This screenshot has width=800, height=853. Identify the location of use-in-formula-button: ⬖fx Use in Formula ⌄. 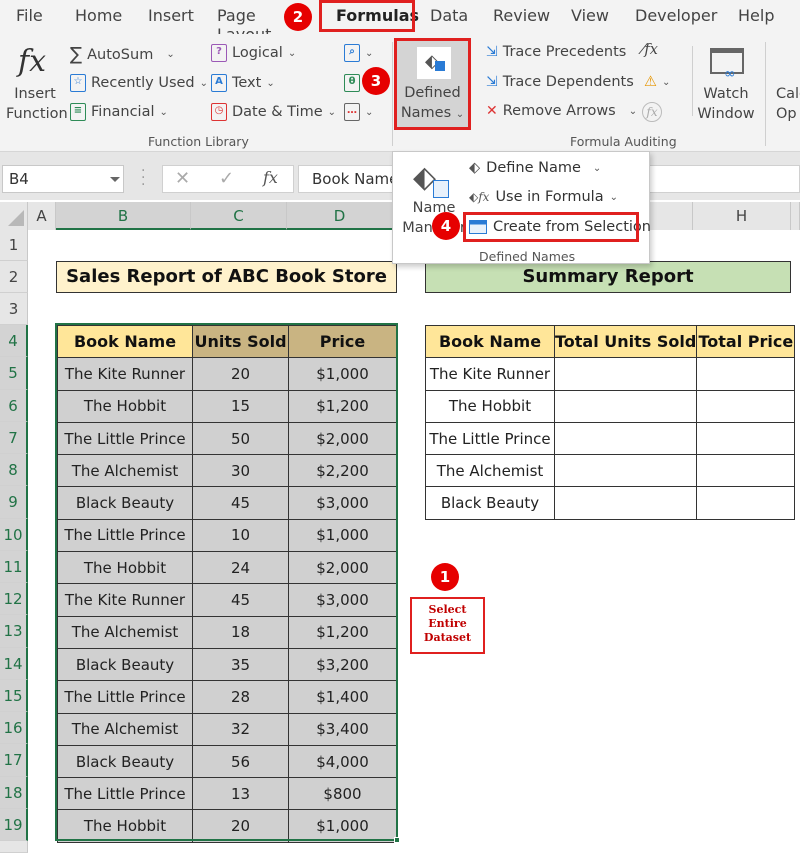
(543, 197).